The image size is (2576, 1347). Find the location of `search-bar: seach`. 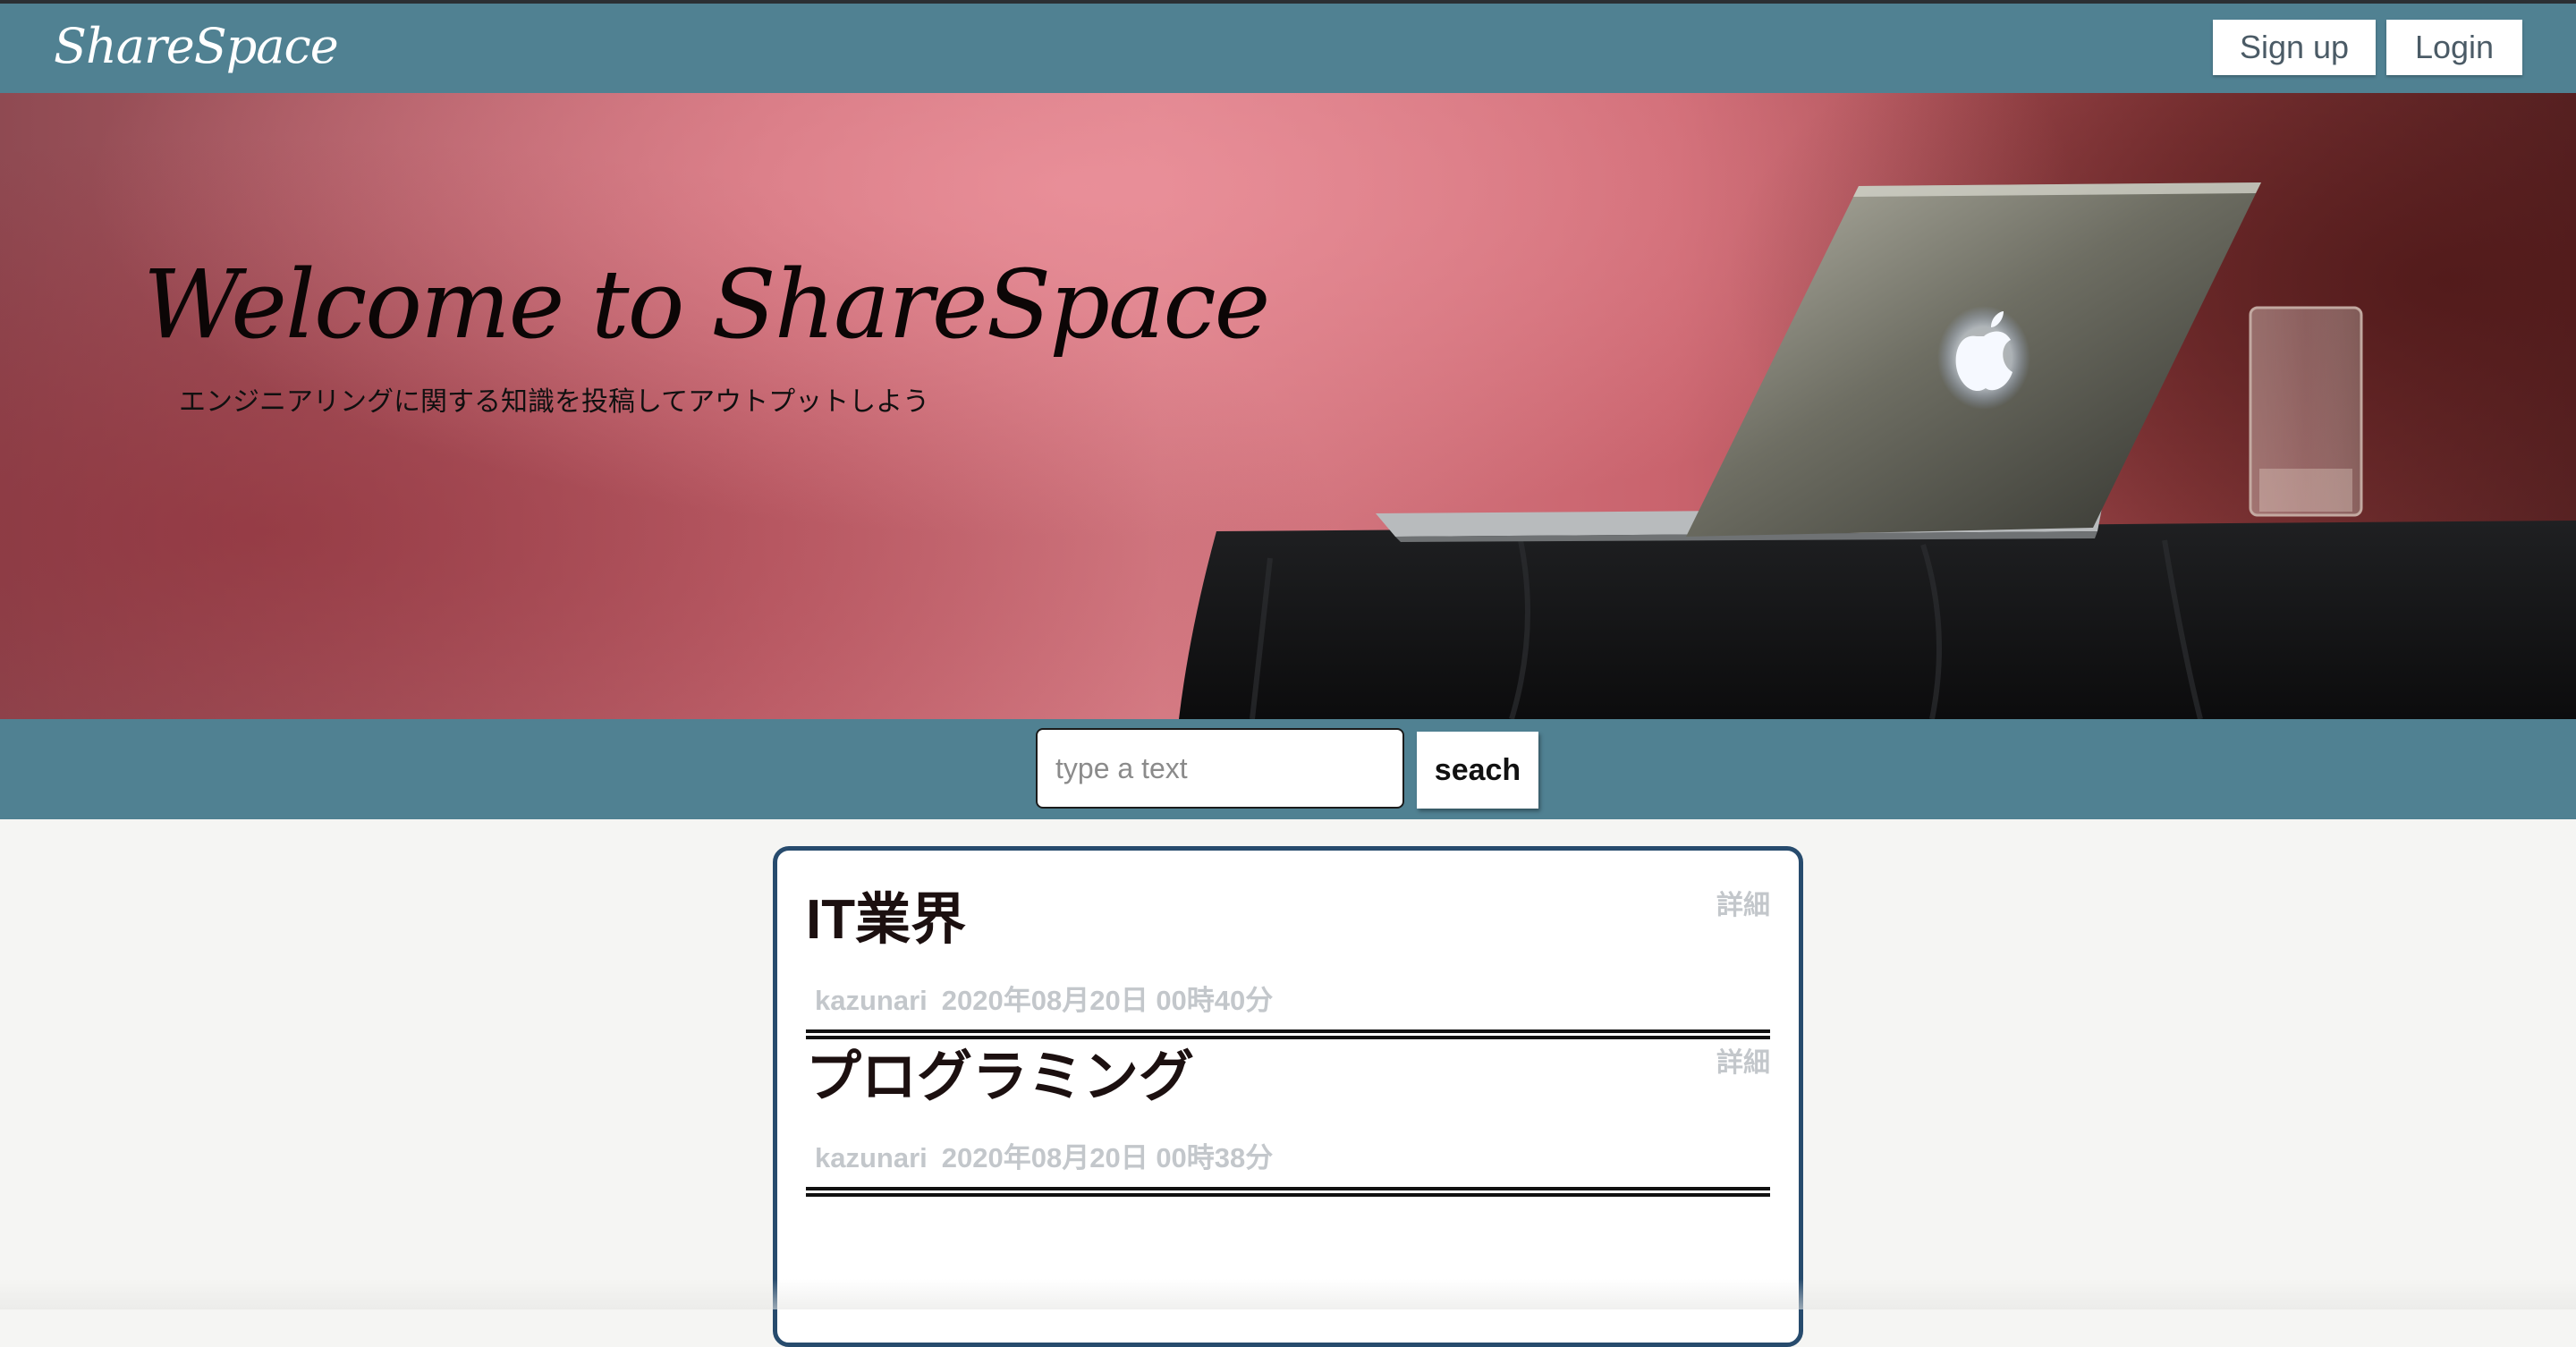

search-bar: seach is located at coordinates (1288, 769).